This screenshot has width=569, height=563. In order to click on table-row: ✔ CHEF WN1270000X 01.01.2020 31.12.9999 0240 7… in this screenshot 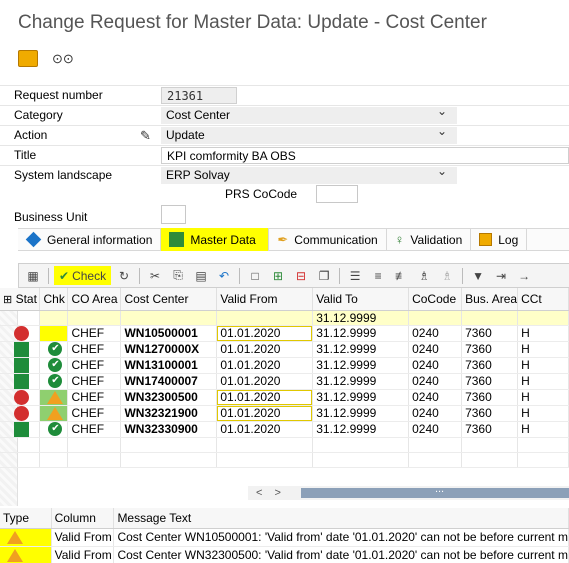, I will do `click(284, 349)`.